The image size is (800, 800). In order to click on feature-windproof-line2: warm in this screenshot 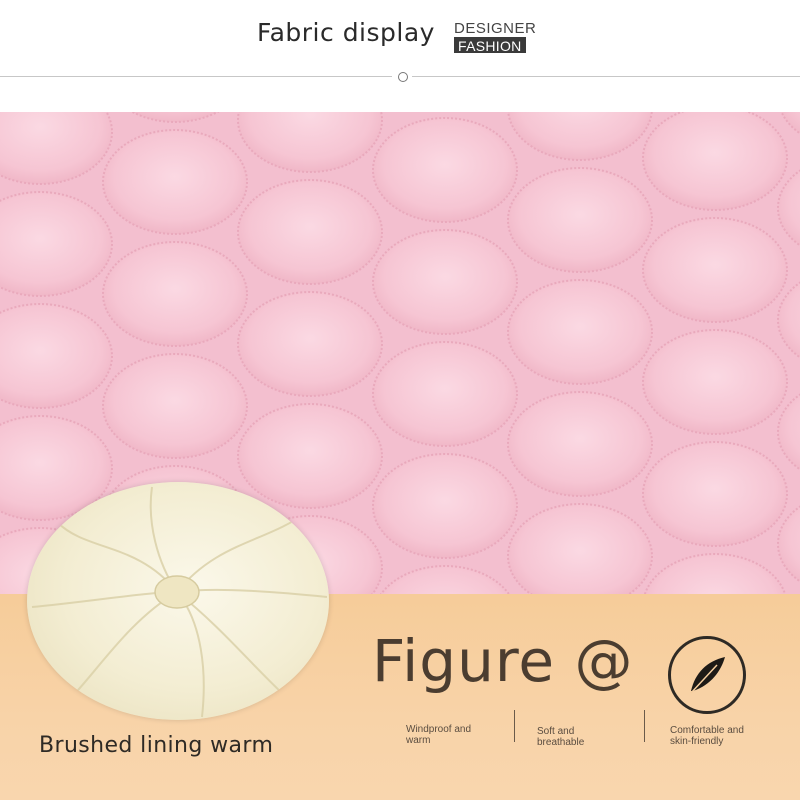, I will do `click(418, 740)`.